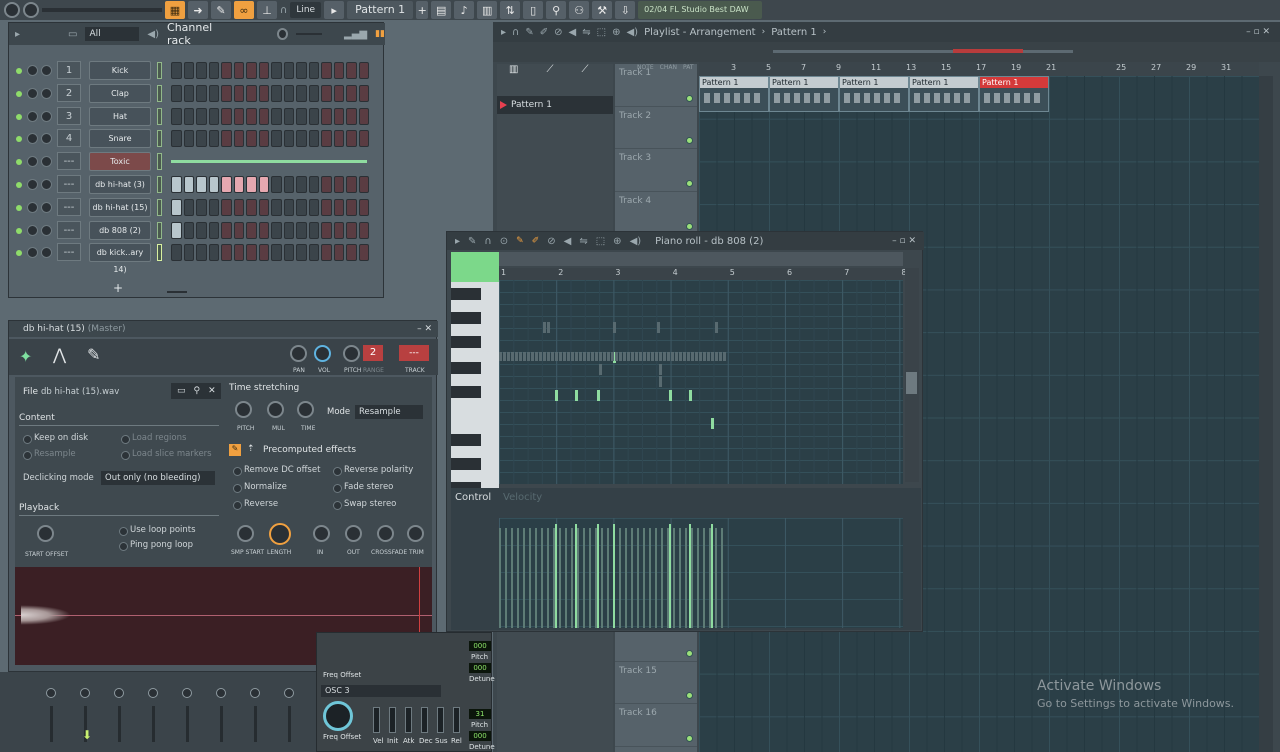 This screenshot has width=1280, height=752. Describe the element at coordinates (120, 184) in the screenshot. I see `channel-name-button: db hi-hat (3)` at that location.